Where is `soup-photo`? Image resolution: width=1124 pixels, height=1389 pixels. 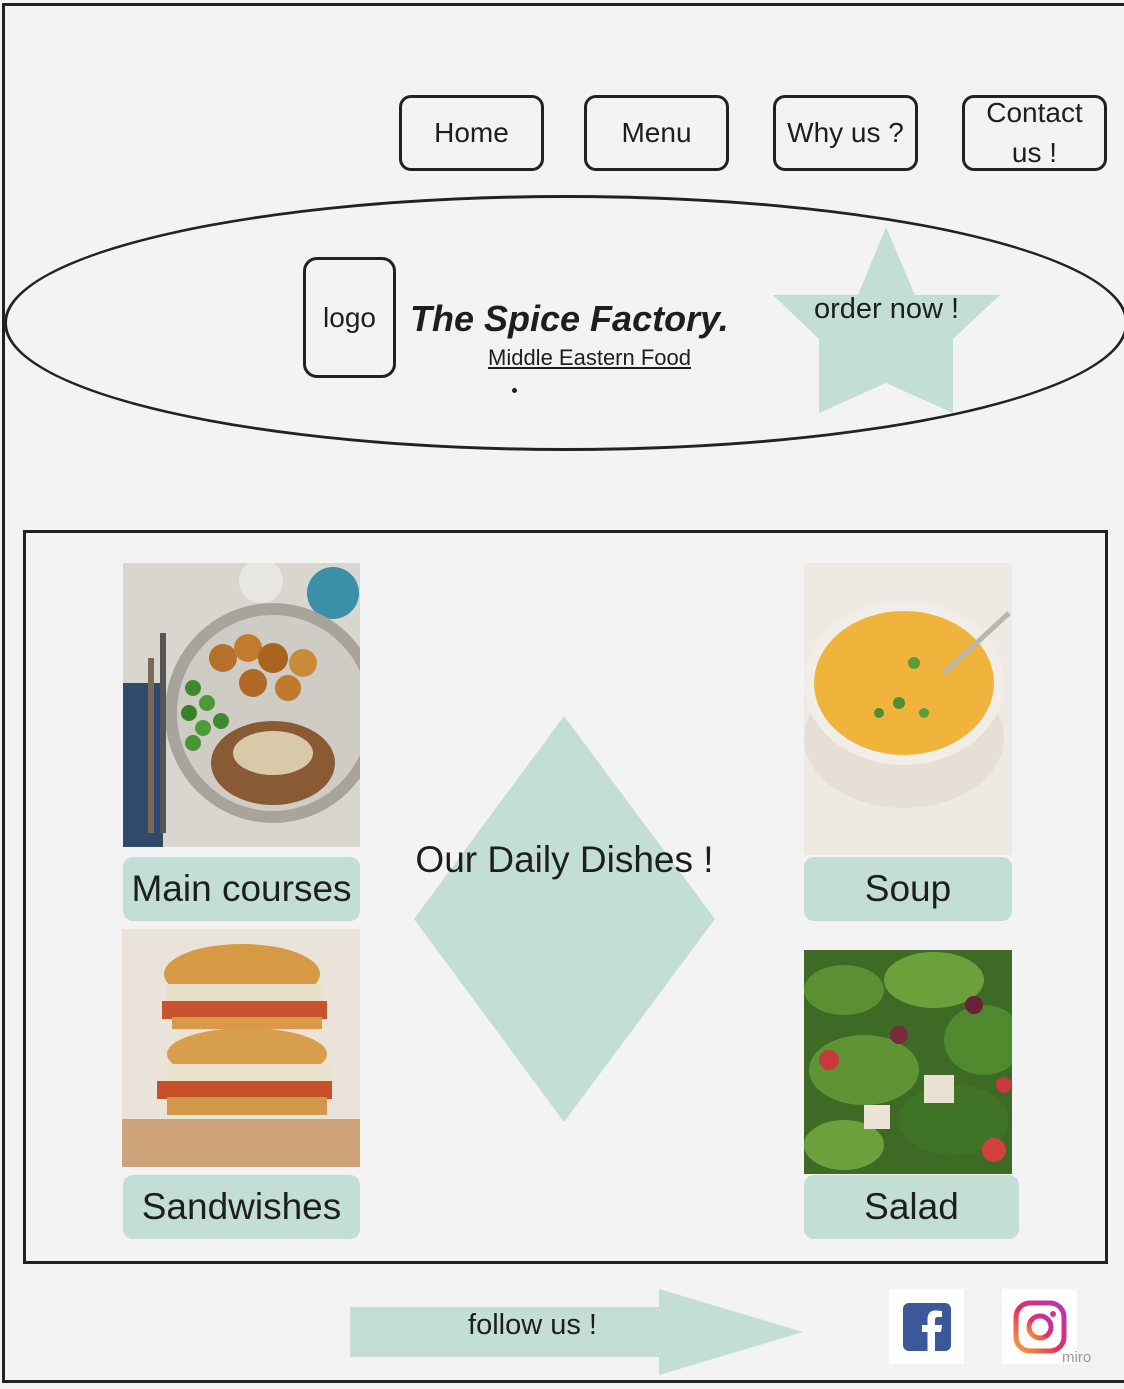 soup-photo is located at coordinates (908, 709).